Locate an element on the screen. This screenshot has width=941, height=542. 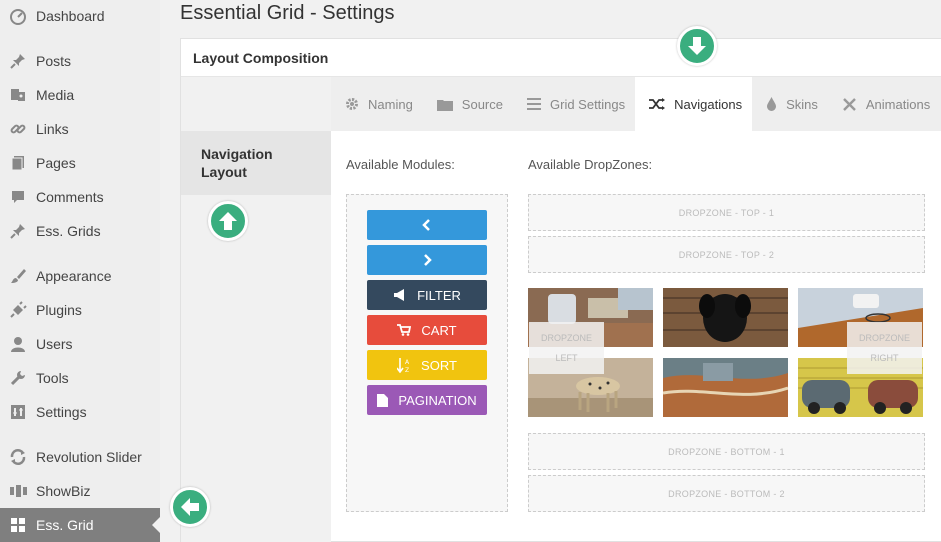
dropzone-left-label: DROPZONE is located at coordinates (566, 338).